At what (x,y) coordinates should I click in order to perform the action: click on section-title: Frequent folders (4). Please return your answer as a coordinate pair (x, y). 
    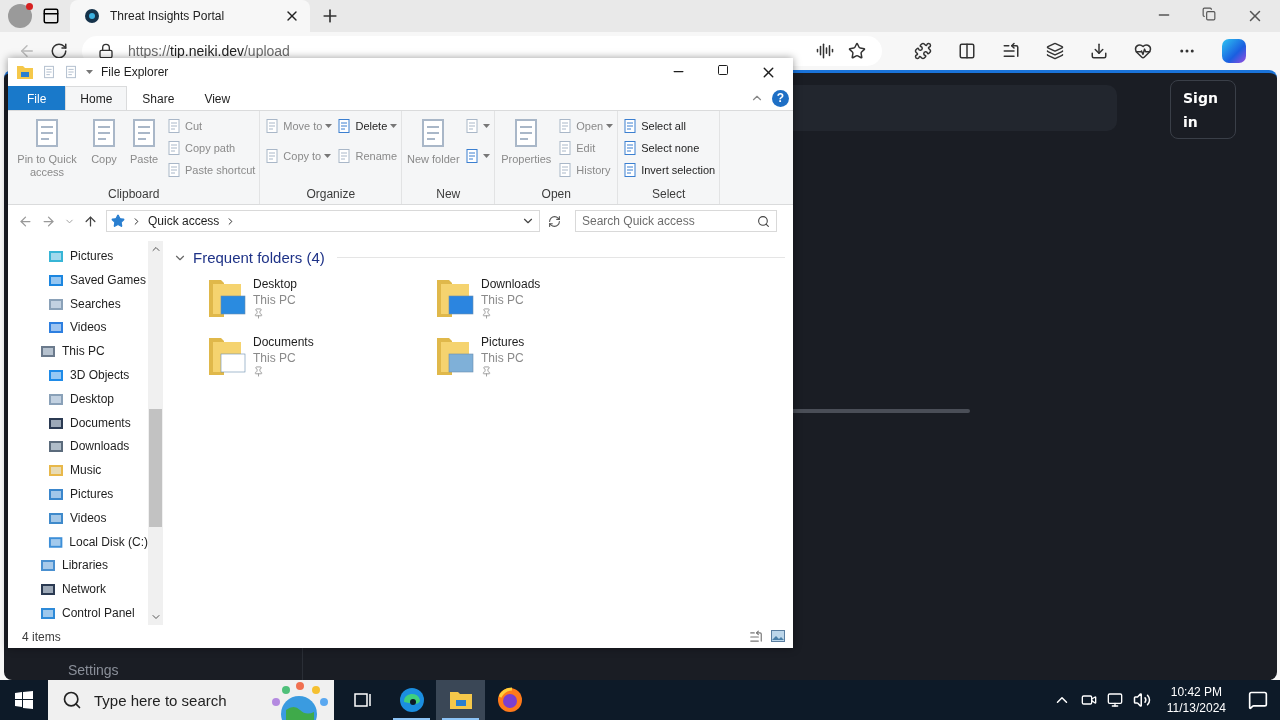
    Looking at the image, I should click on (259, 257).